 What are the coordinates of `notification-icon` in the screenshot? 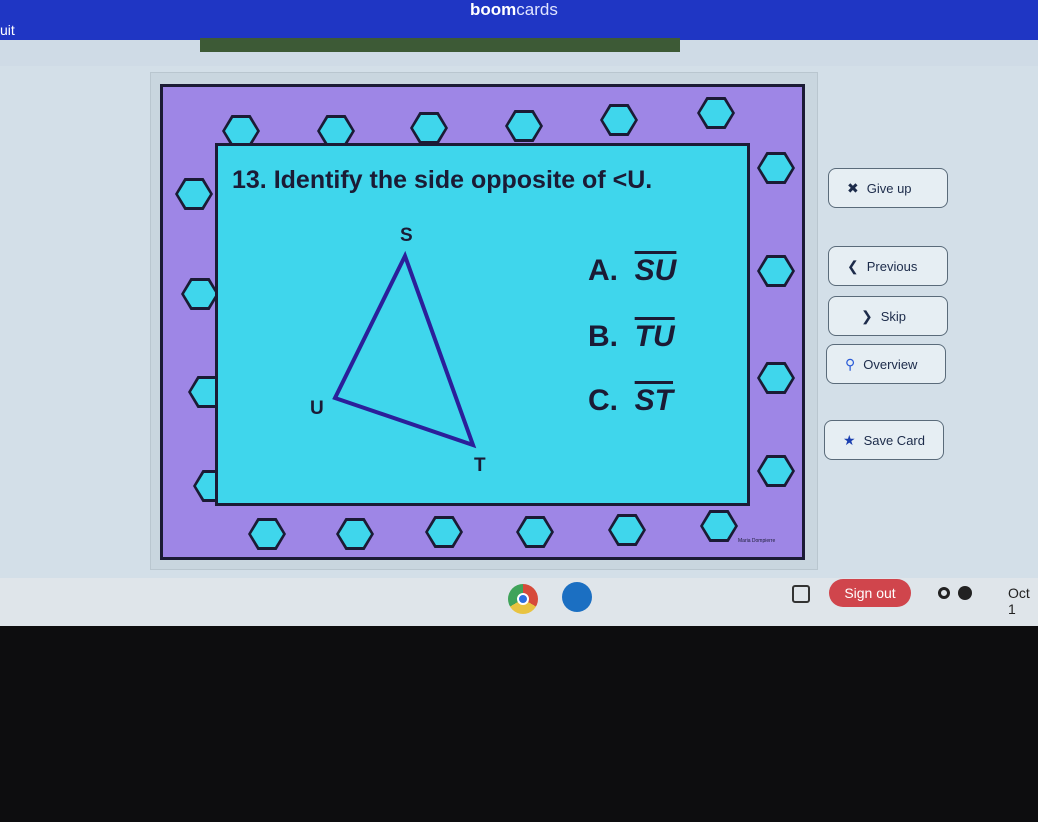 It's located at (965, 593).